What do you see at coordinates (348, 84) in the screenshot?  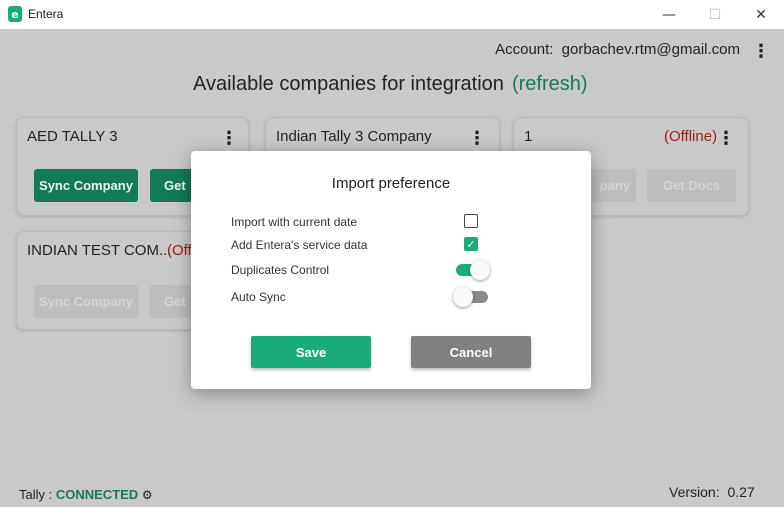 I see `page-title-text: Available companies for integration` at bounding box center [348, 84].